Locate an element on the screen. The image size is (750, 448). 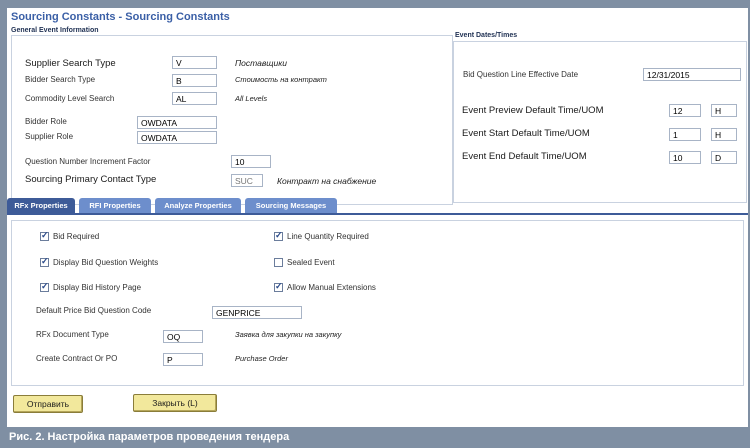
bidder-role-input: OWDATA is located at coordinates (177, 122).